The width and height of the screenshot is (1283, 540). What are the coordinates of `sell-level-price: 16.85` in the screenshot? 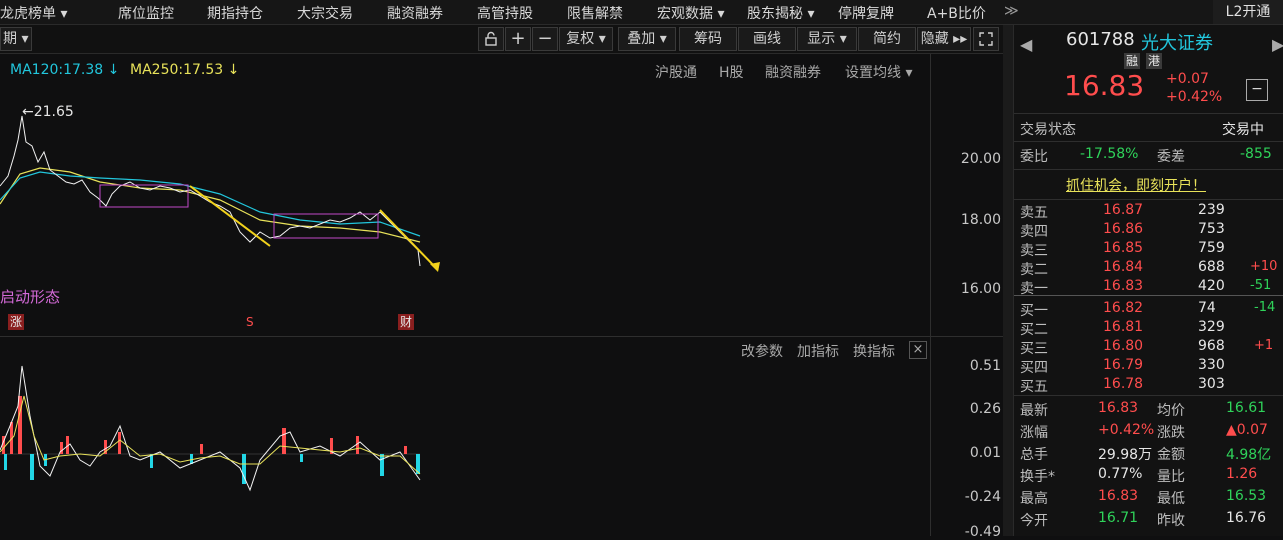 It's located at (1123, 248).